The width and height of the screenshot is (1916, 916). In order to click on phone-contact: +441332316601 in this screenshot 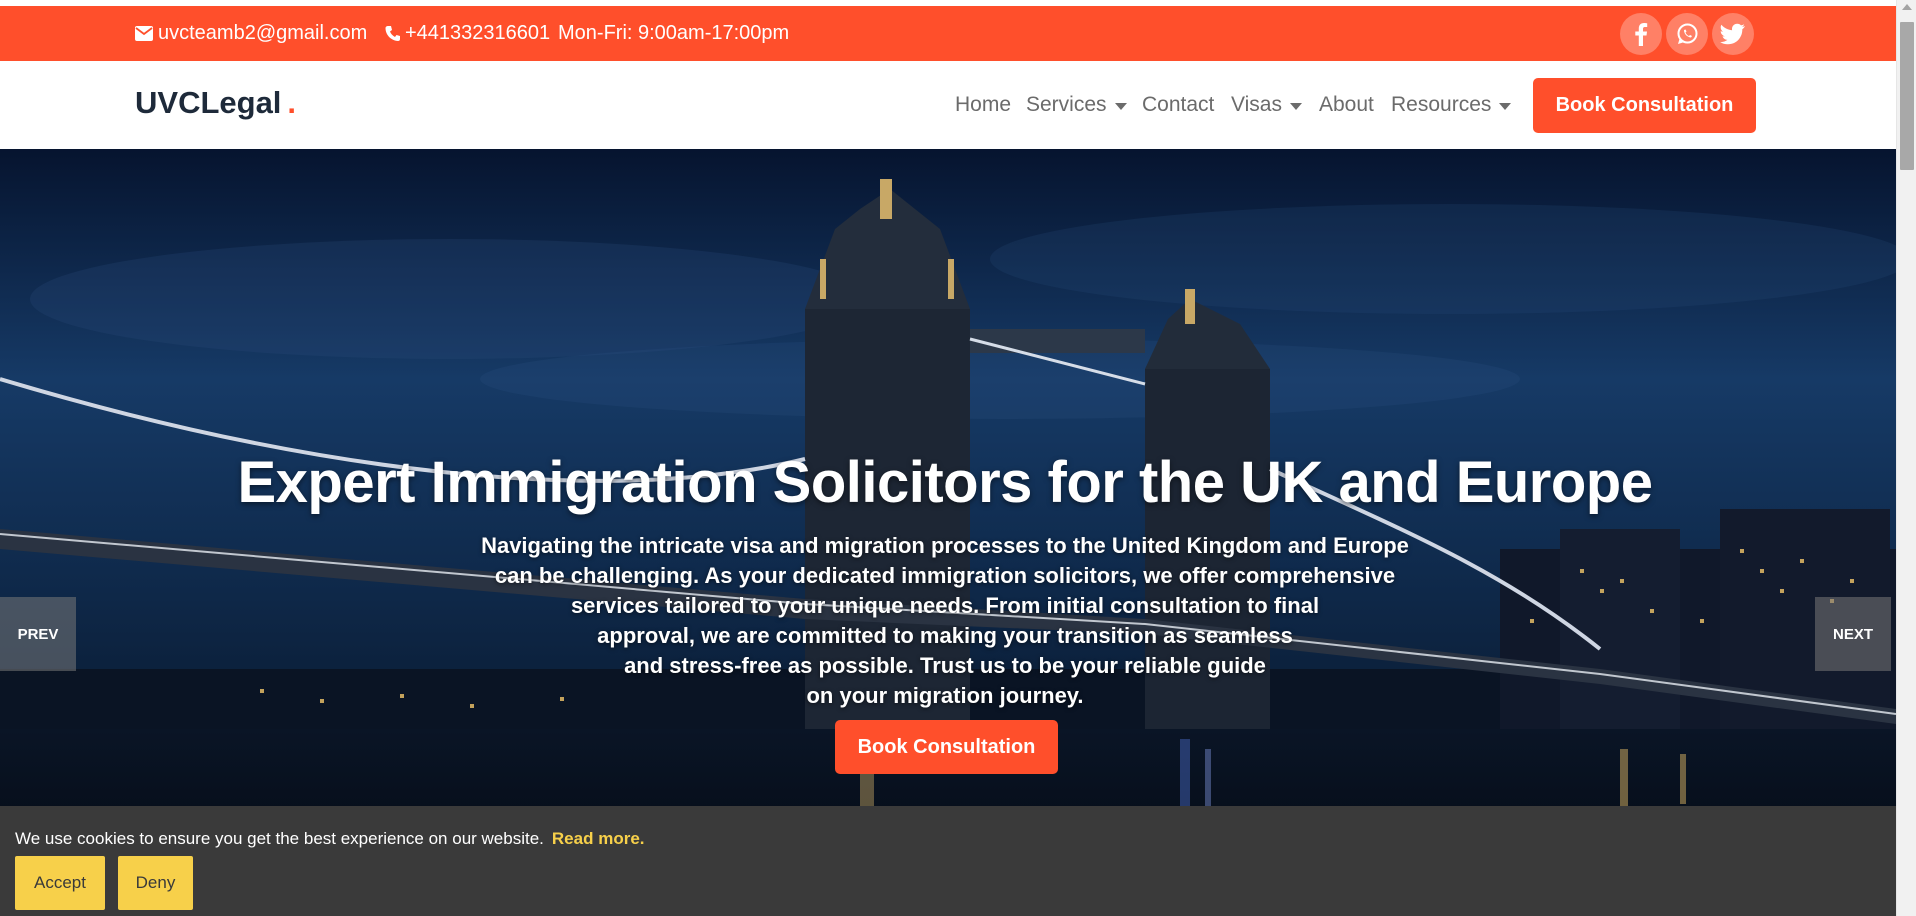, I will do `click(467, 33)`.